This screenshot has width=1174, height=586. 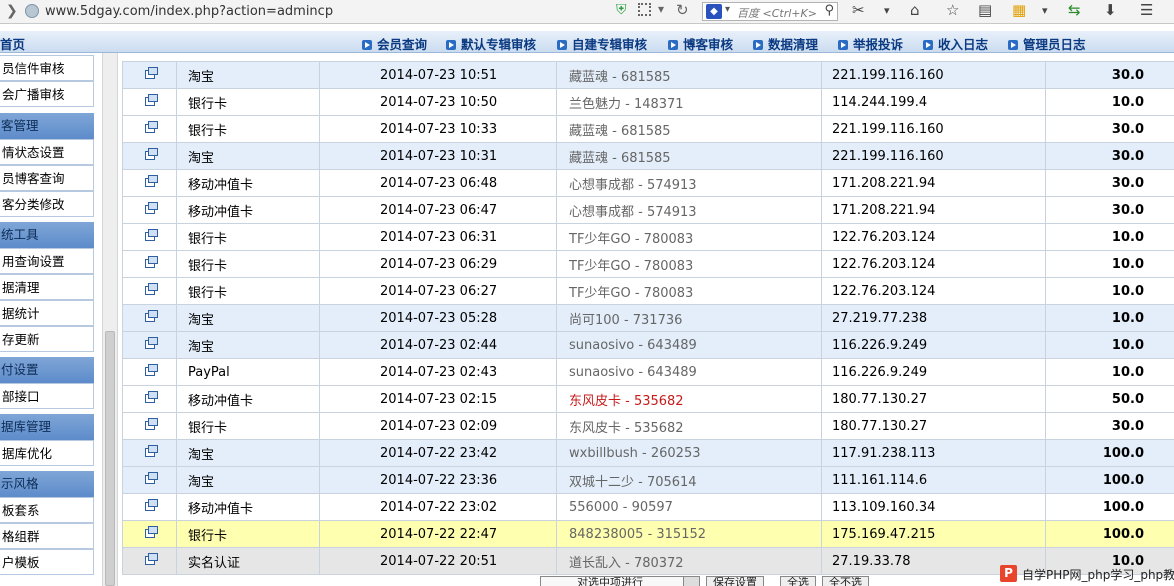 I want to click on user-cell: 双城十二少 - 705614, so click(x=689, y=480).